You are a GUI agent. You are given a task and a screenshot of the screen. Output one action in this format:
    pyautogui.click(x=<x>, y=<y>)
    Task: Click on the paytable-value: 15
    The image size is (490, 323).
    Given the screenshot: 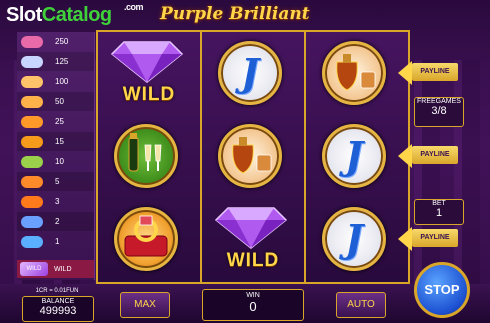 What is the action you would take?
    pyautogui.click(x=59, y=141)
    